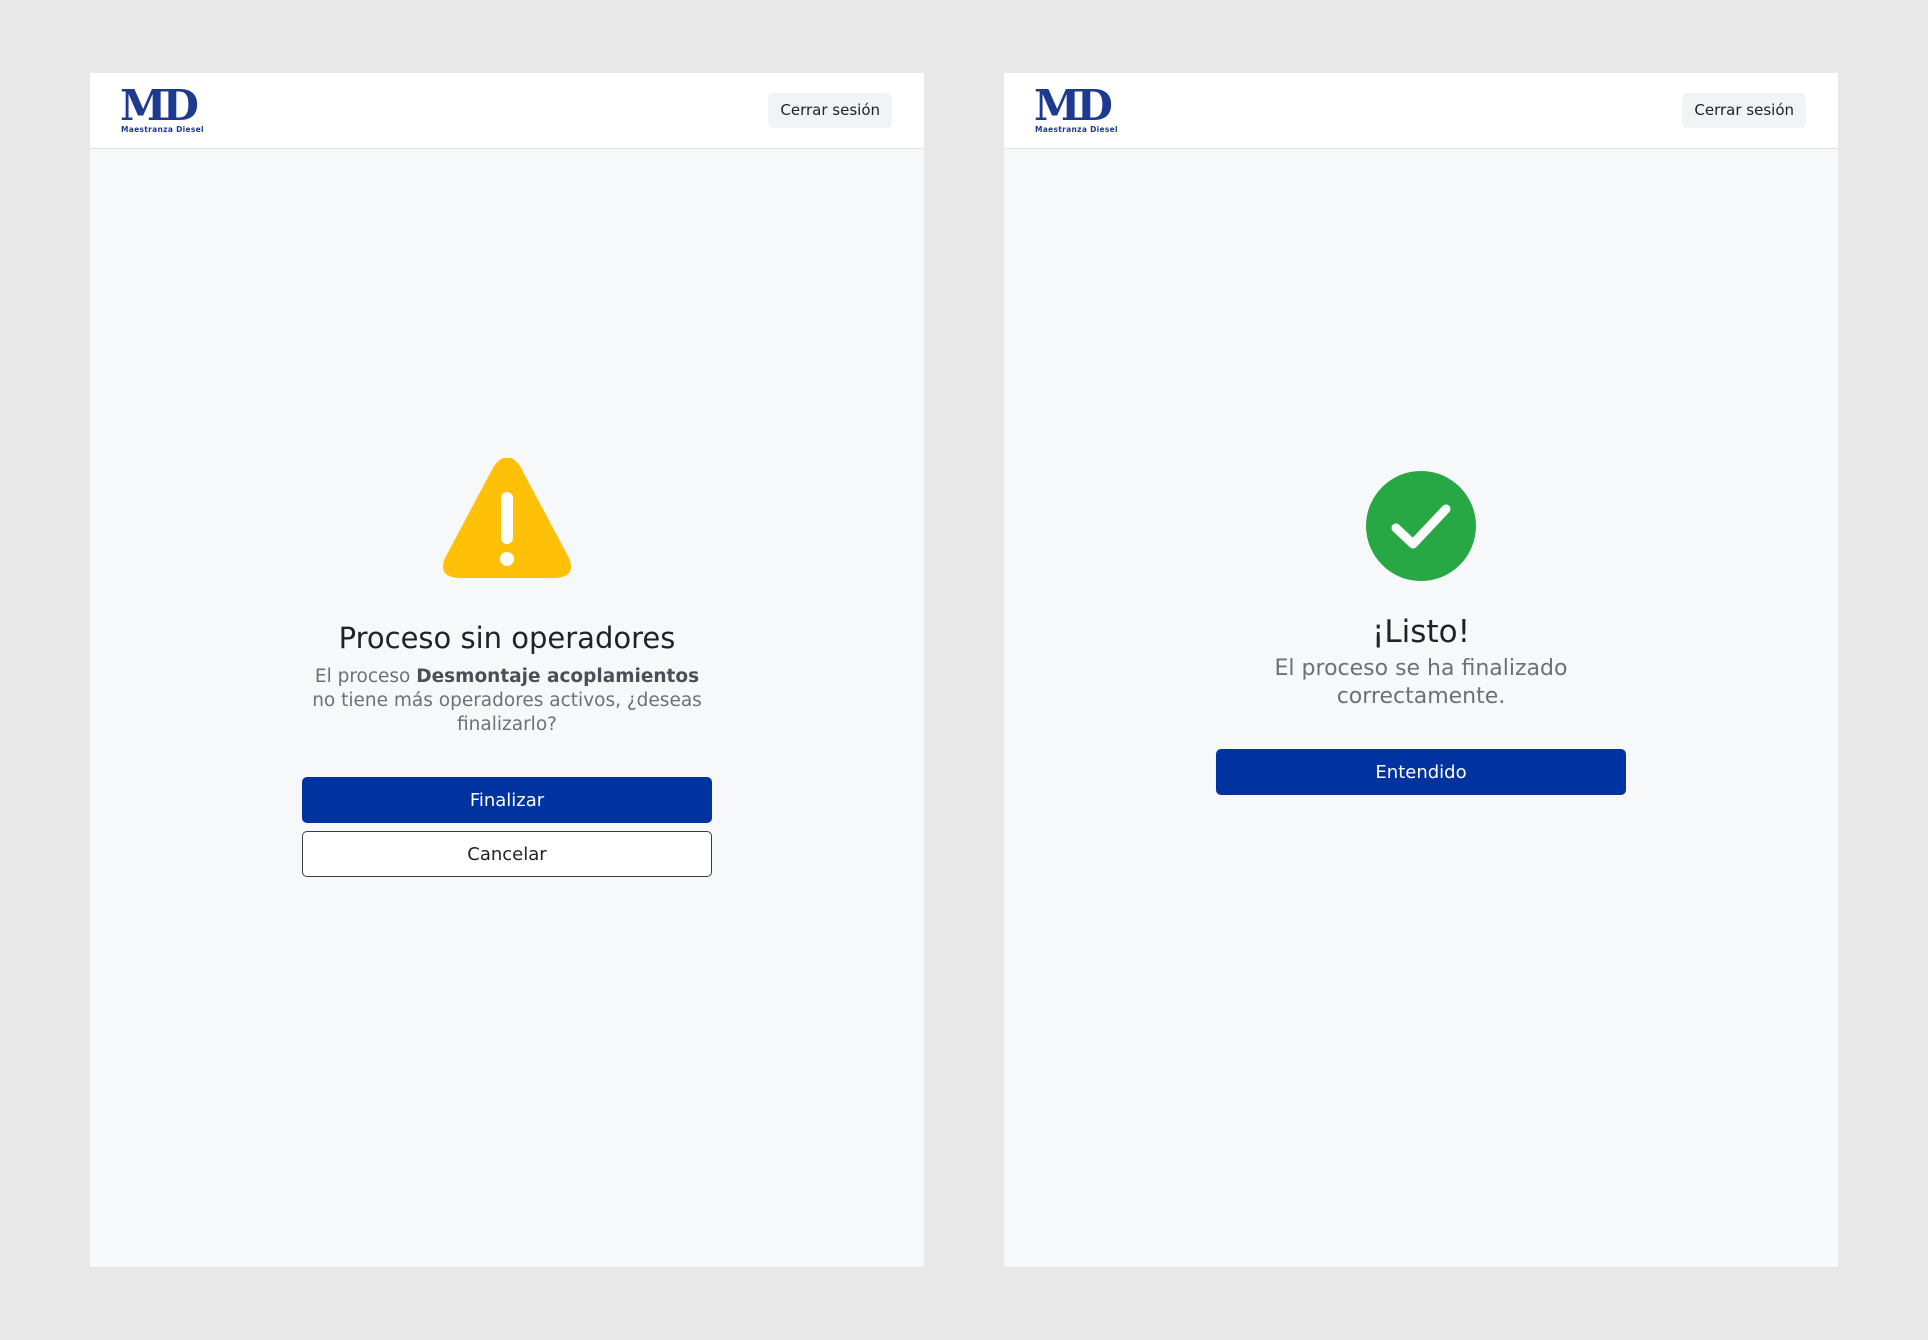 Image resolution: width=1928 pixels, height=1340 pixels. What do you see at coordinates (507, 518) in the screenshot?
I see `warning-icon` at bounding box center [507, 518].